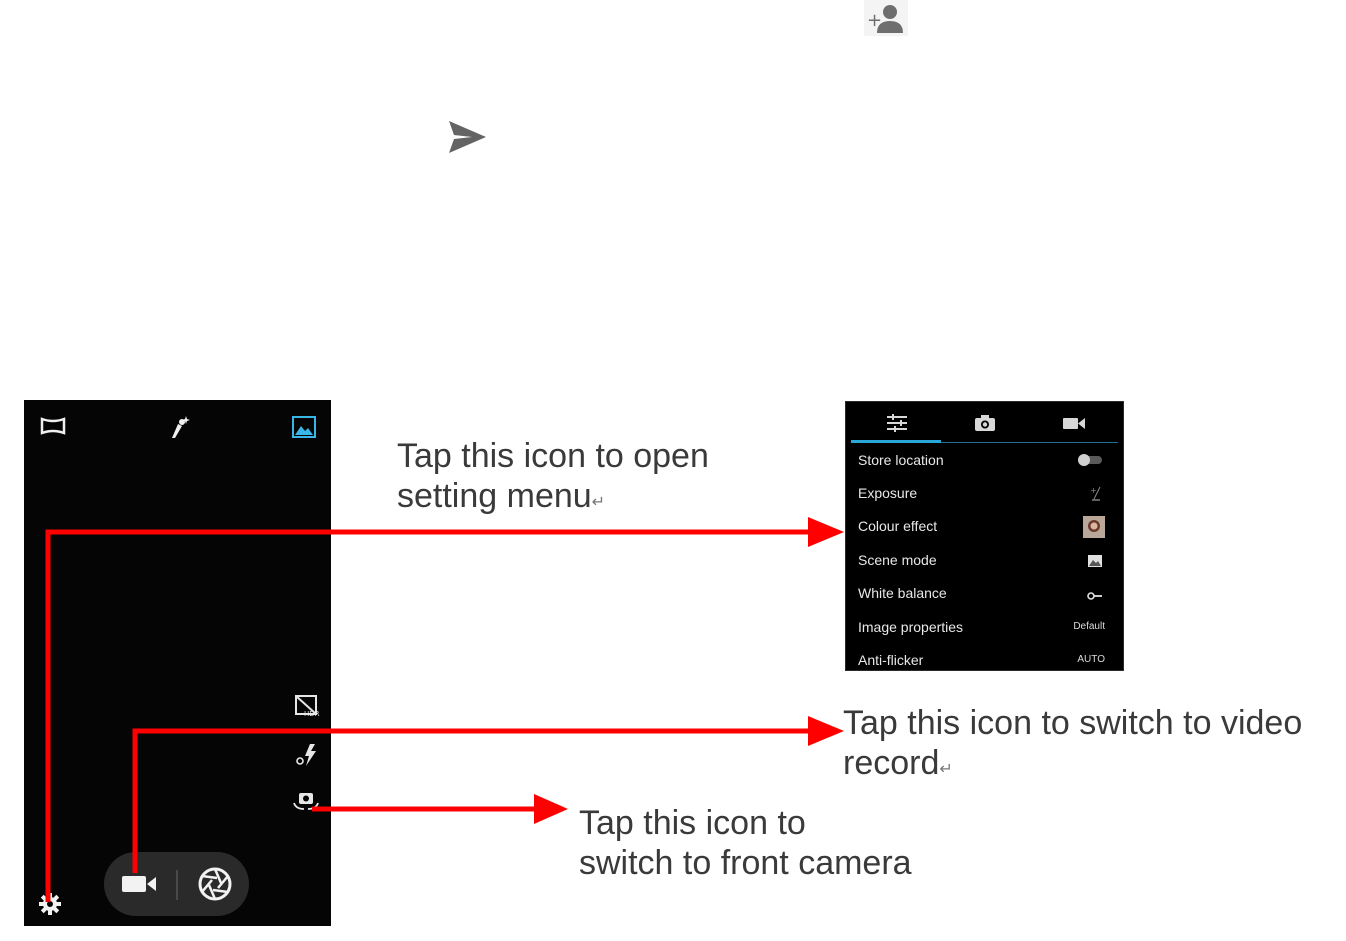 Image resolution: width=1346 pixels, height=941 pixels. Describe the element at coordinates (494, 496) in the screenshot. I see `settings-annotation-text: setting menu` at that location.